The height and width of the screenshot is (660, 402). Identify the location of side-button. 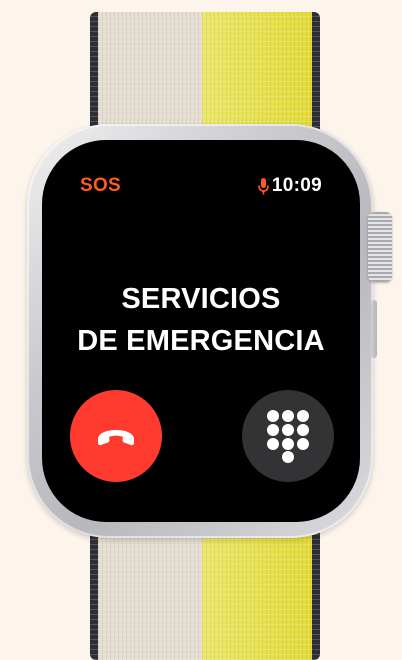
(374, 329).